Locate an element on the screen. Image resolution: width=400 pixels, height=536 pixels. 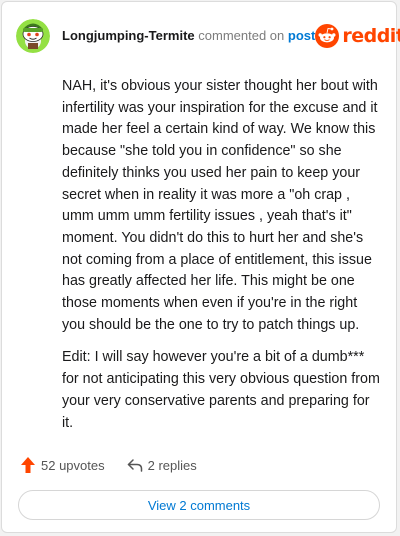
reddit-logo: reddit is located at coordinates (357, 36).